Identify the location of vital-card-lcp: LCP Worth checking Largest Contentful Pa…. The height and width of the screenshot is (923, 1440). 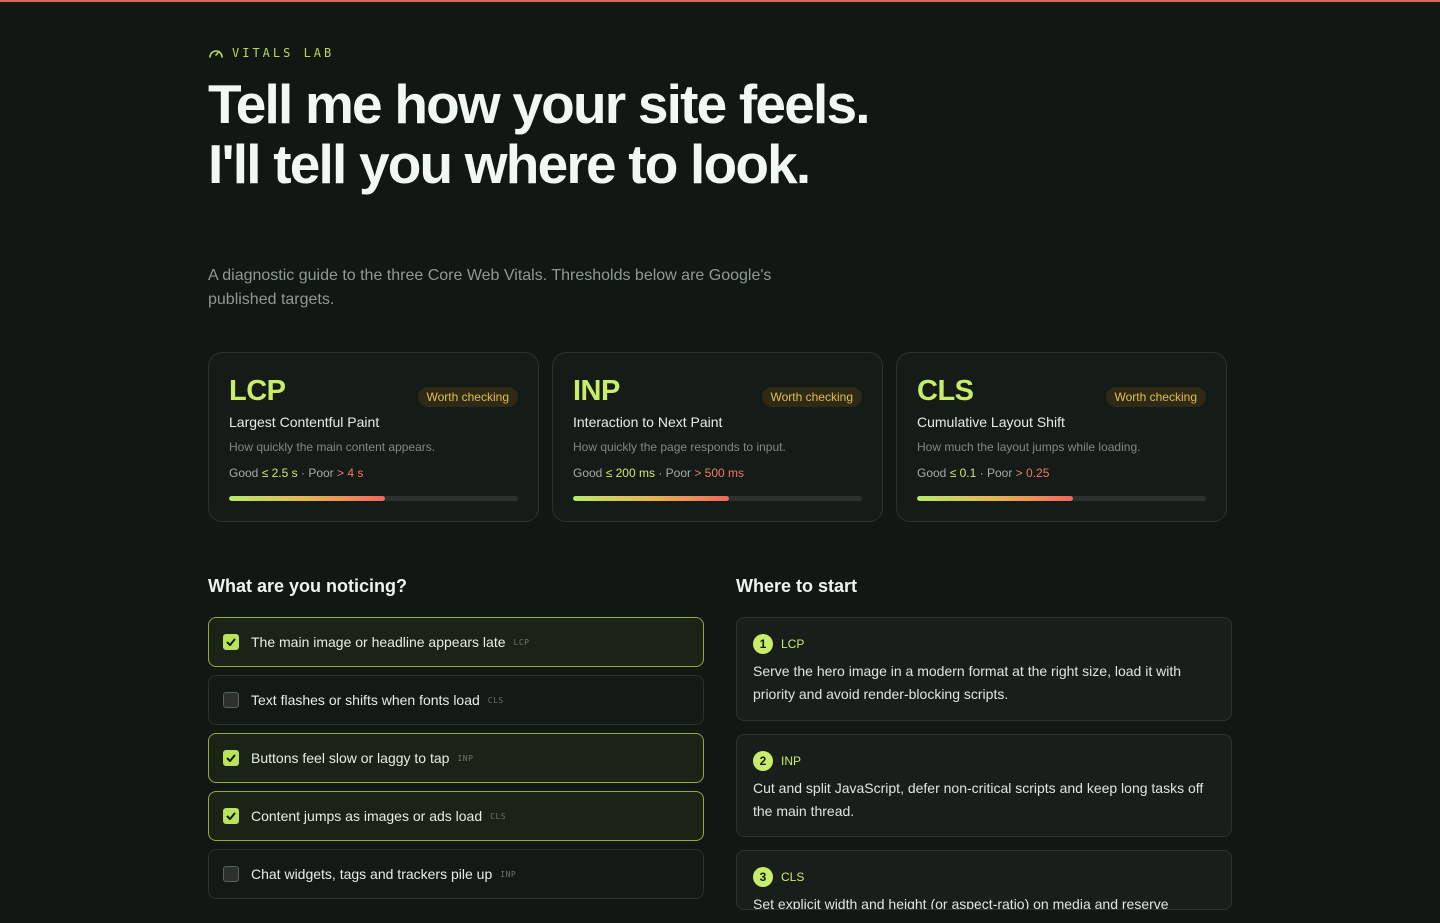
(373, 437).